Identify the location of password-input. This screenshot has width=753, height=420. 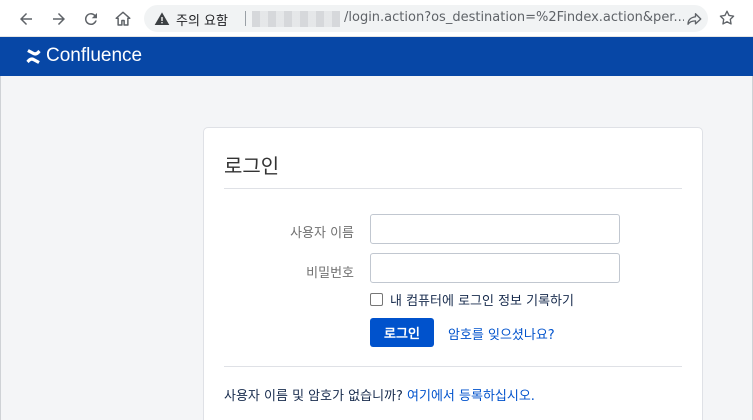
(495, 268).